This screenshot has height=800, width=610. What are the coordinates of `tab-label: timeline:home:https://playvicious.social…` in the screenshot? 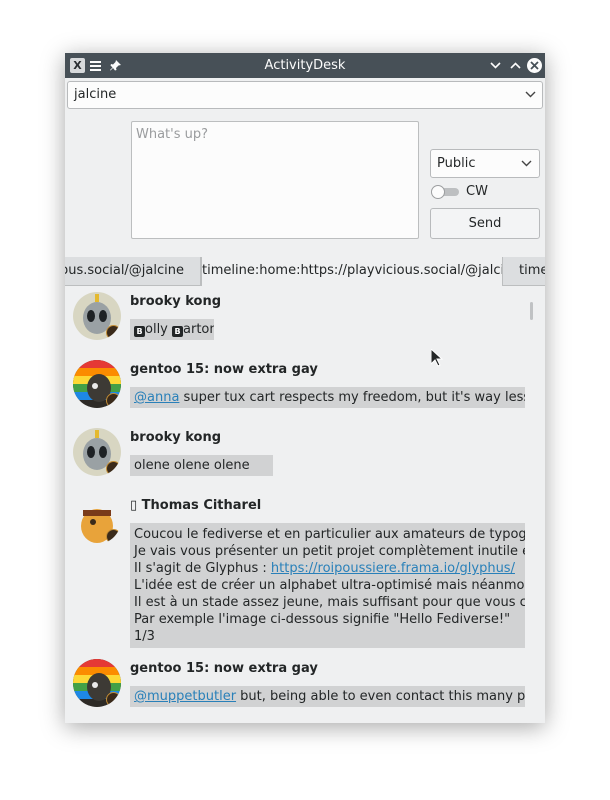 It's located at (352, 270).